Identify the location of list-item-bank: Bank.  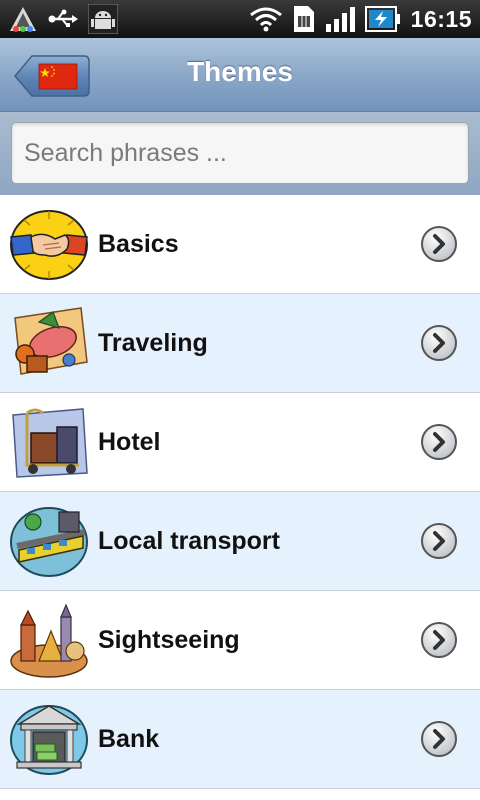
(240, 739).